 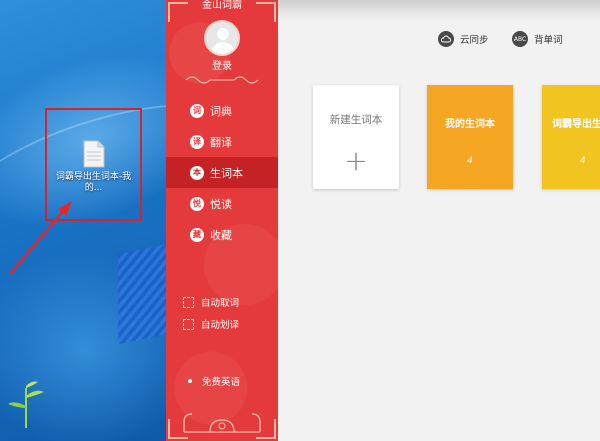 What do you see at coordinates (222, 67) in the screenshot?
I see `login-link: 登录` at bounding box center [222, 67].